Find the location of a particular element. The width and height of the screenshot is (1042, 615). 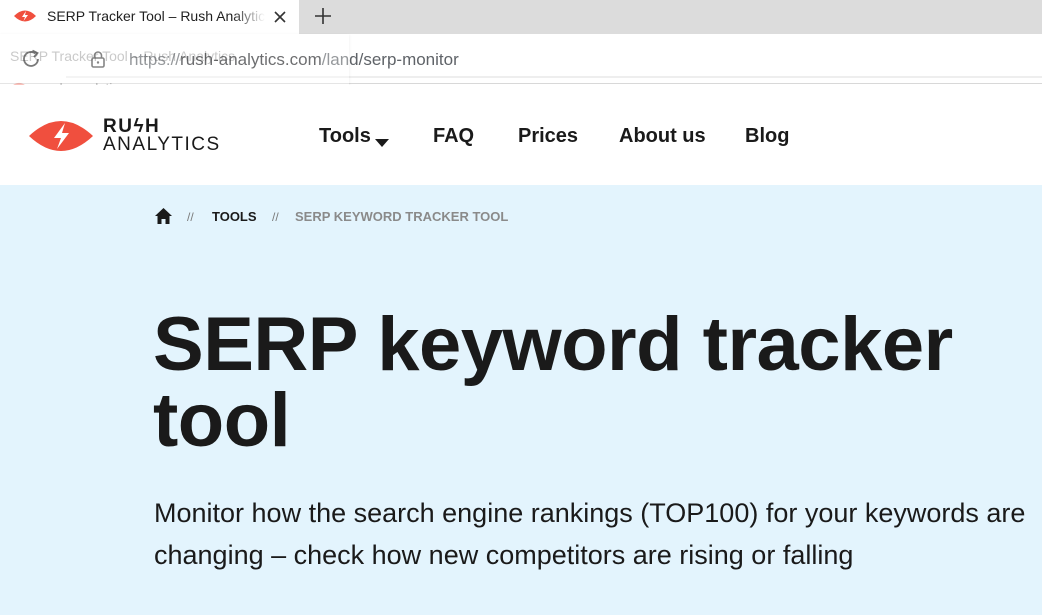

logo-eye-icon is located at coordinates (61, 136).